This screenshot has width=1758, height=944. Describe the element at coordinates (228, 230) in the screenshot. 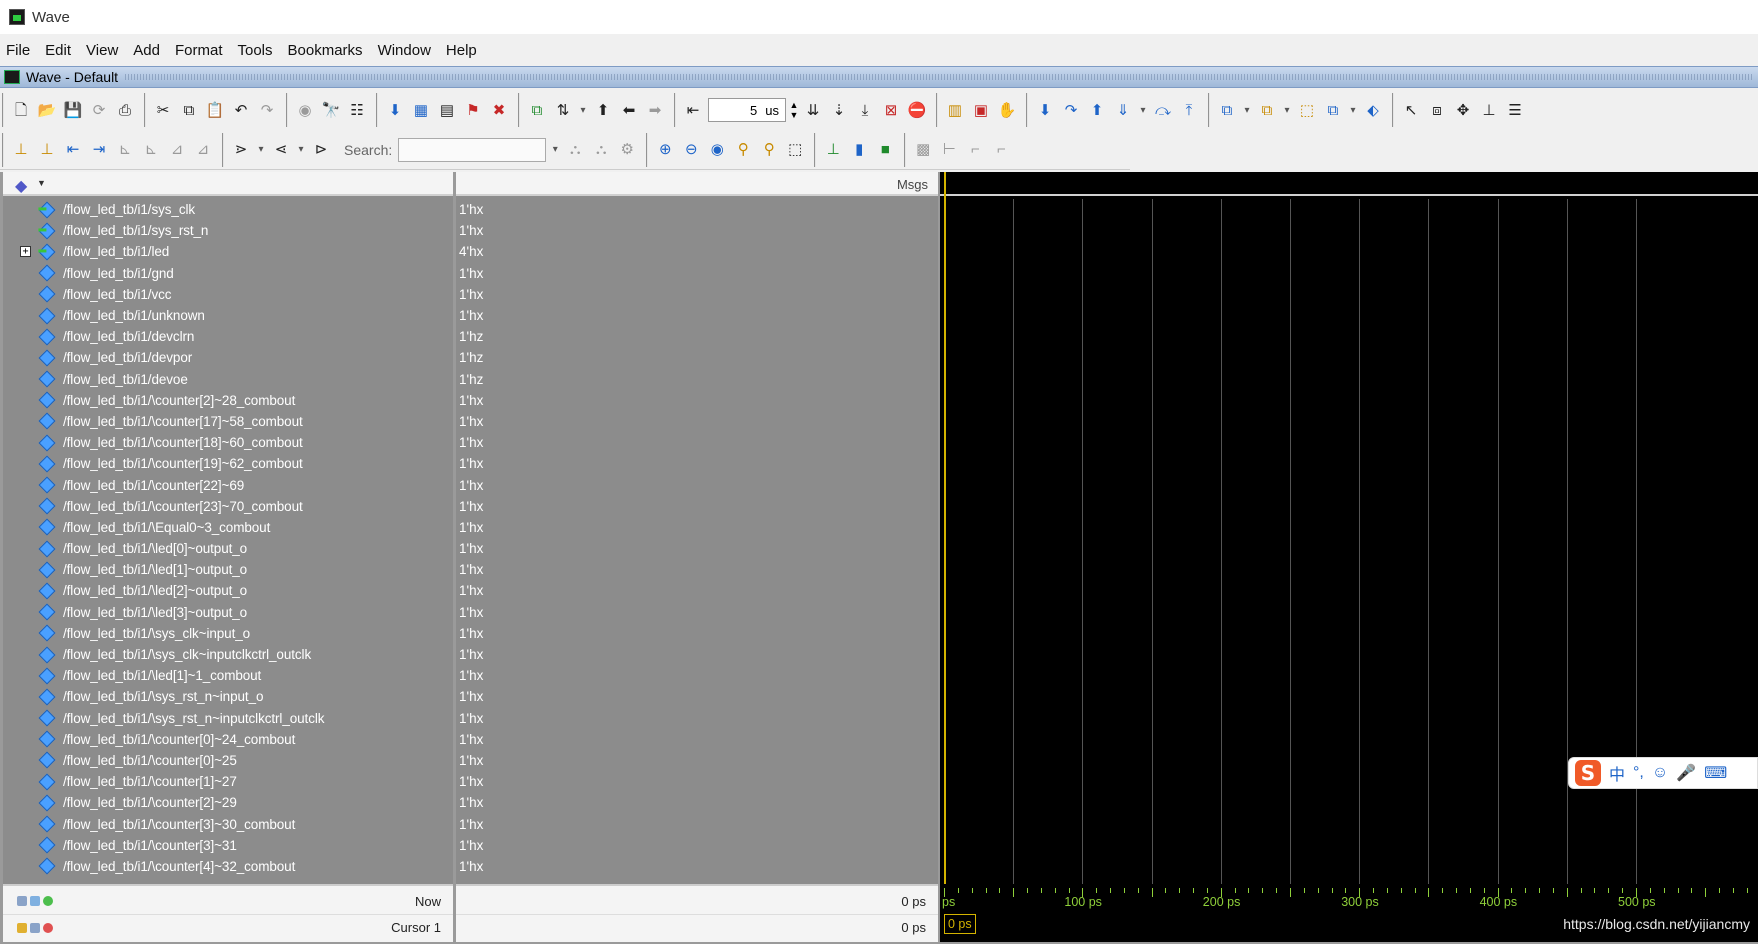

I see `signal-row: /flow_led_tb/i1/sys_rst_n` at that location.